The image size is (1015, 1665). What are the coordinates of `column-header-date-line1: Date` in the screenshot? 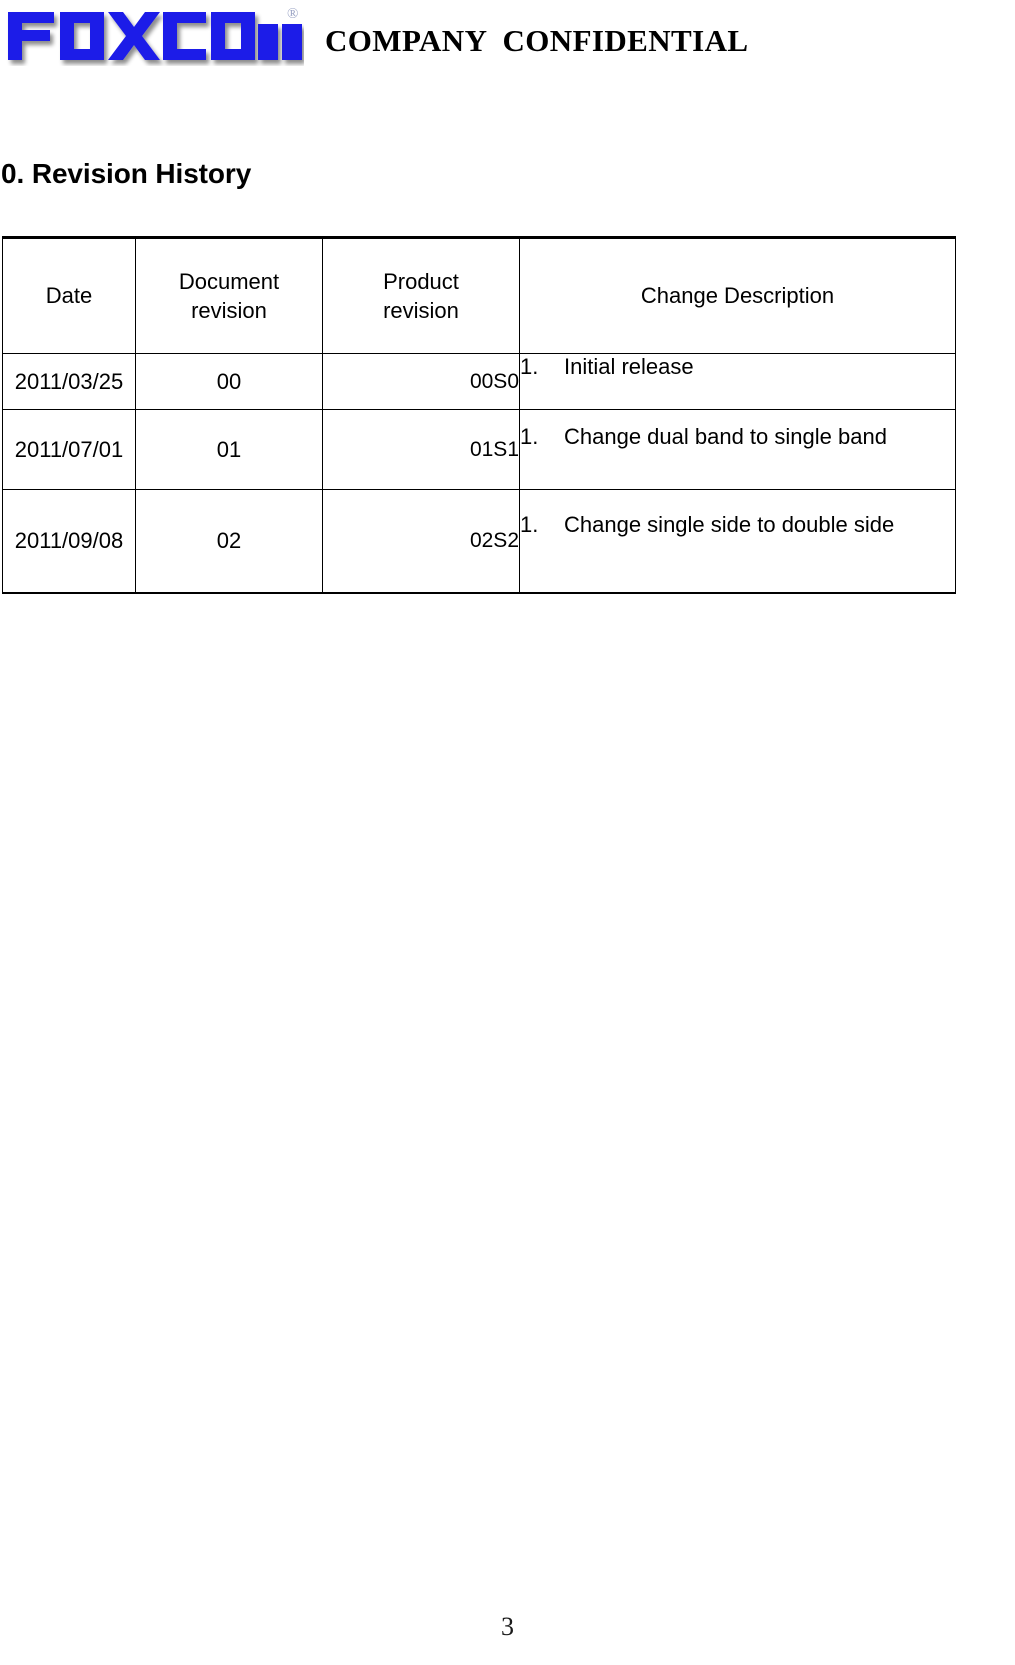 It's located at (69, 296).